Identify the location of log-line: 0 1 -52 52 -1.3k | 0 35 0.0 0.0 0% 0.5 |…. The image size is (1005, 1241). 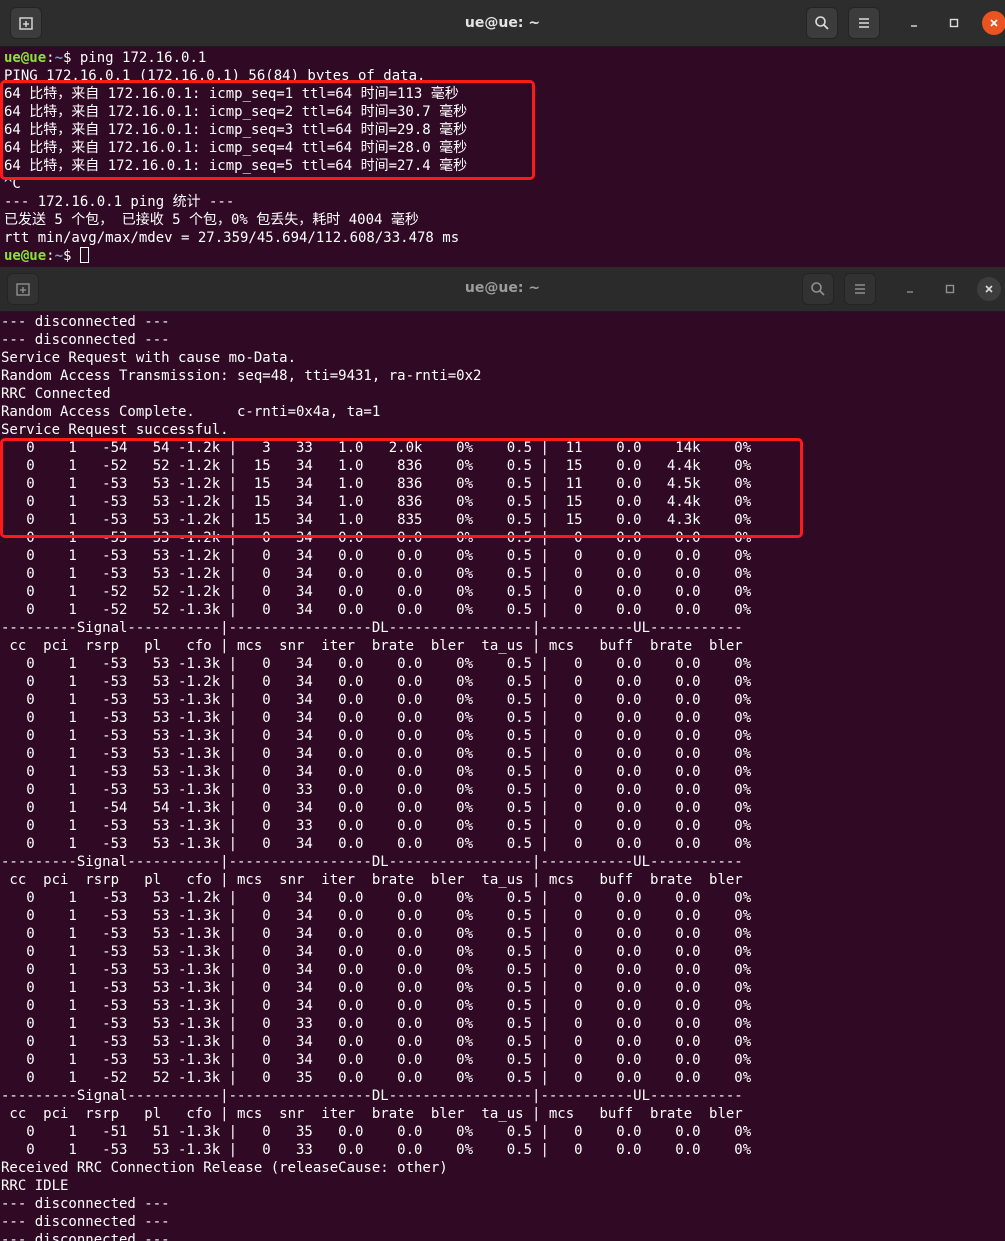
(376, 1078).